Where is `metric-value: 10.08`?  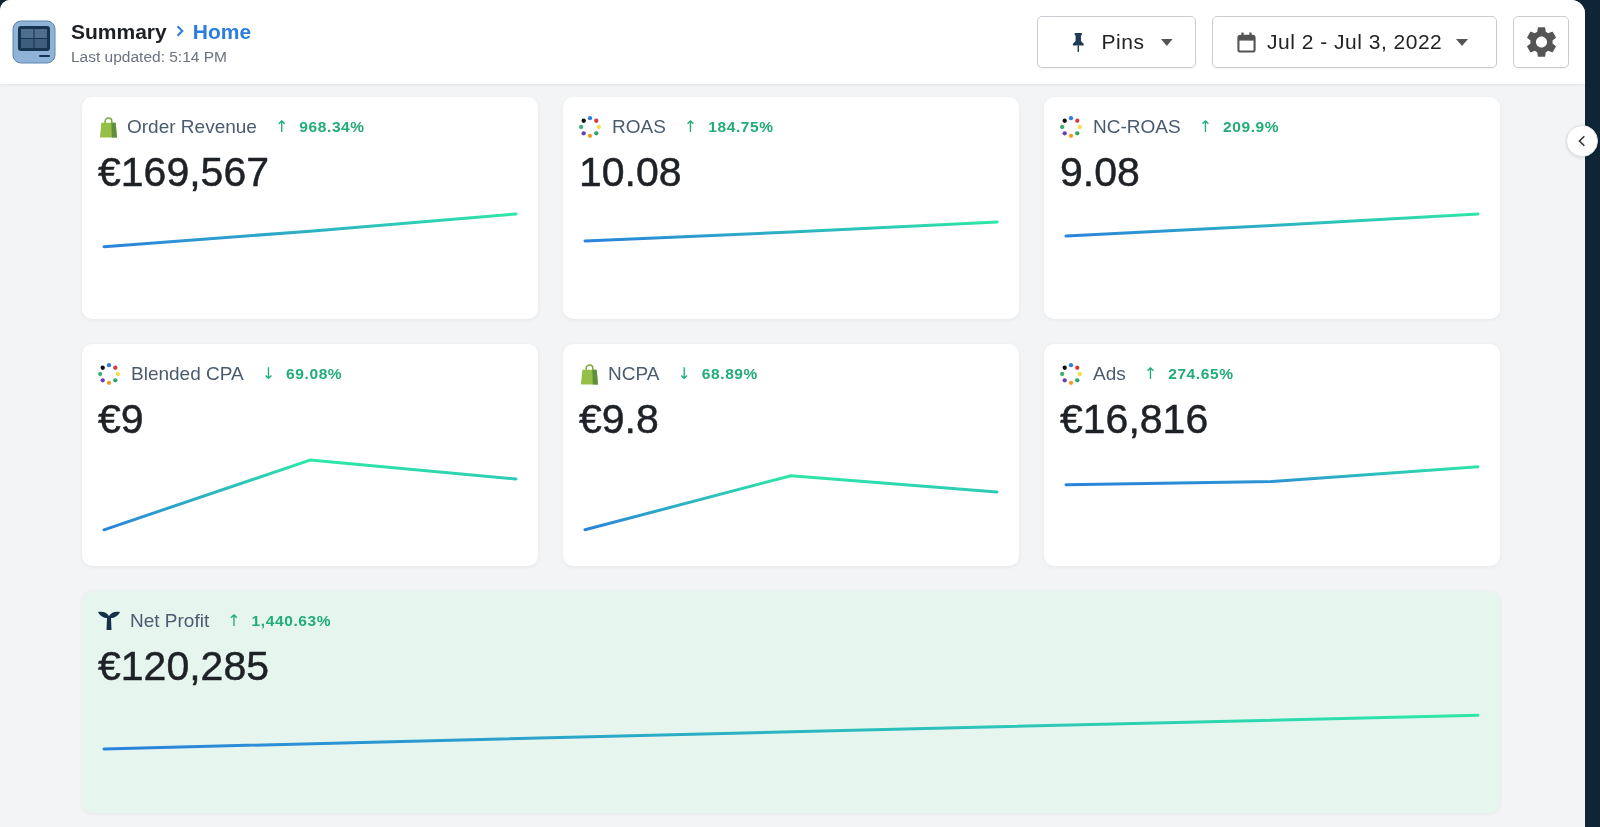 metric-value: 10.08 is located at coordinates (631, 172).